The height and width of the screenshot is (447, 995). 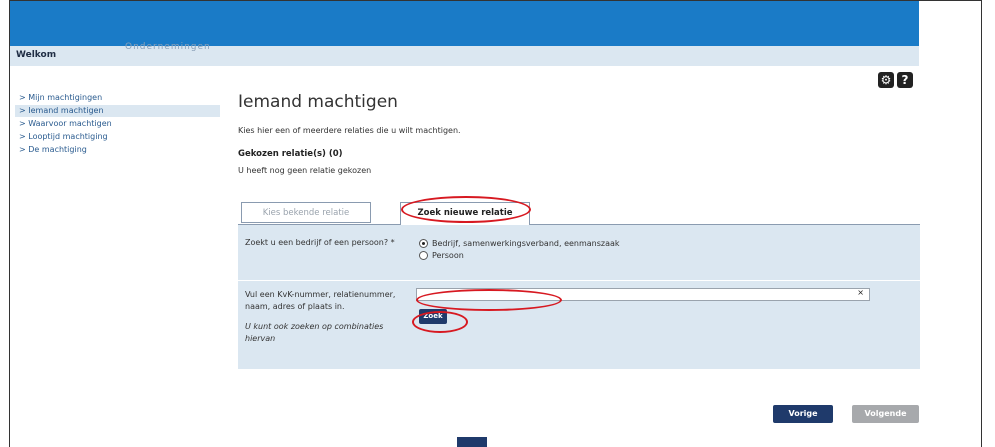 I want to click on sidebar-item-waarvoor-machtigen: > Waarvoor machtigen, so click(x=117, y=124).